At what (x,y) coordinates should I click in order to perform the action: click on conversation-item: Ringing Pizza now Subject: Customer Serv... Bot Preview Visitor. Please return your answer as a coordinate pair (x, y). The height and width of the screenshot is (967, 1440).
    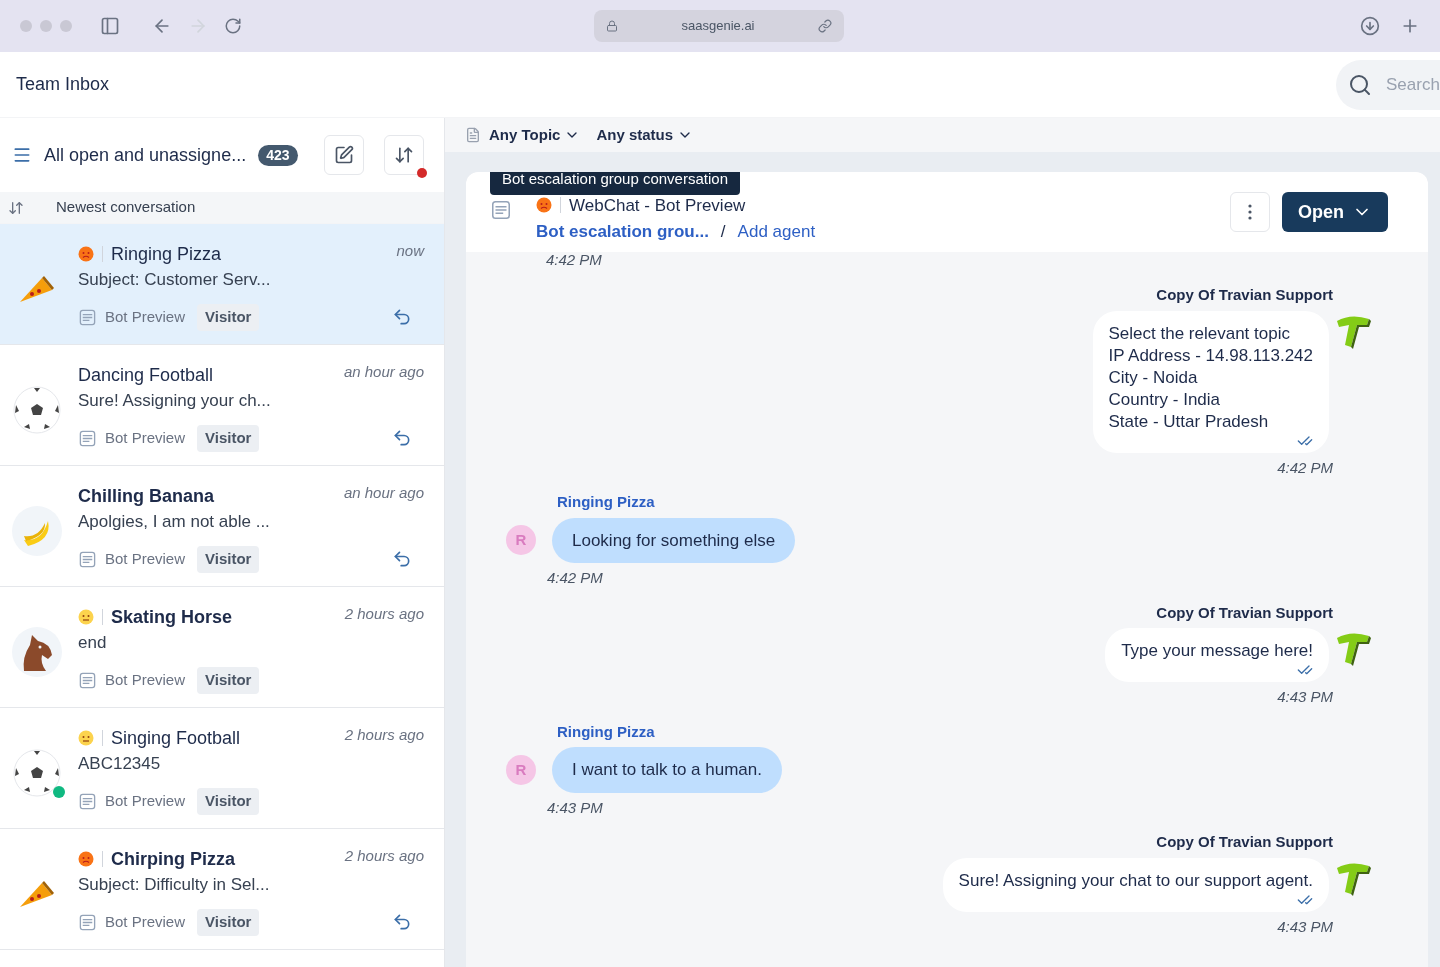
    Looking at the image, I should click on (222, 284).